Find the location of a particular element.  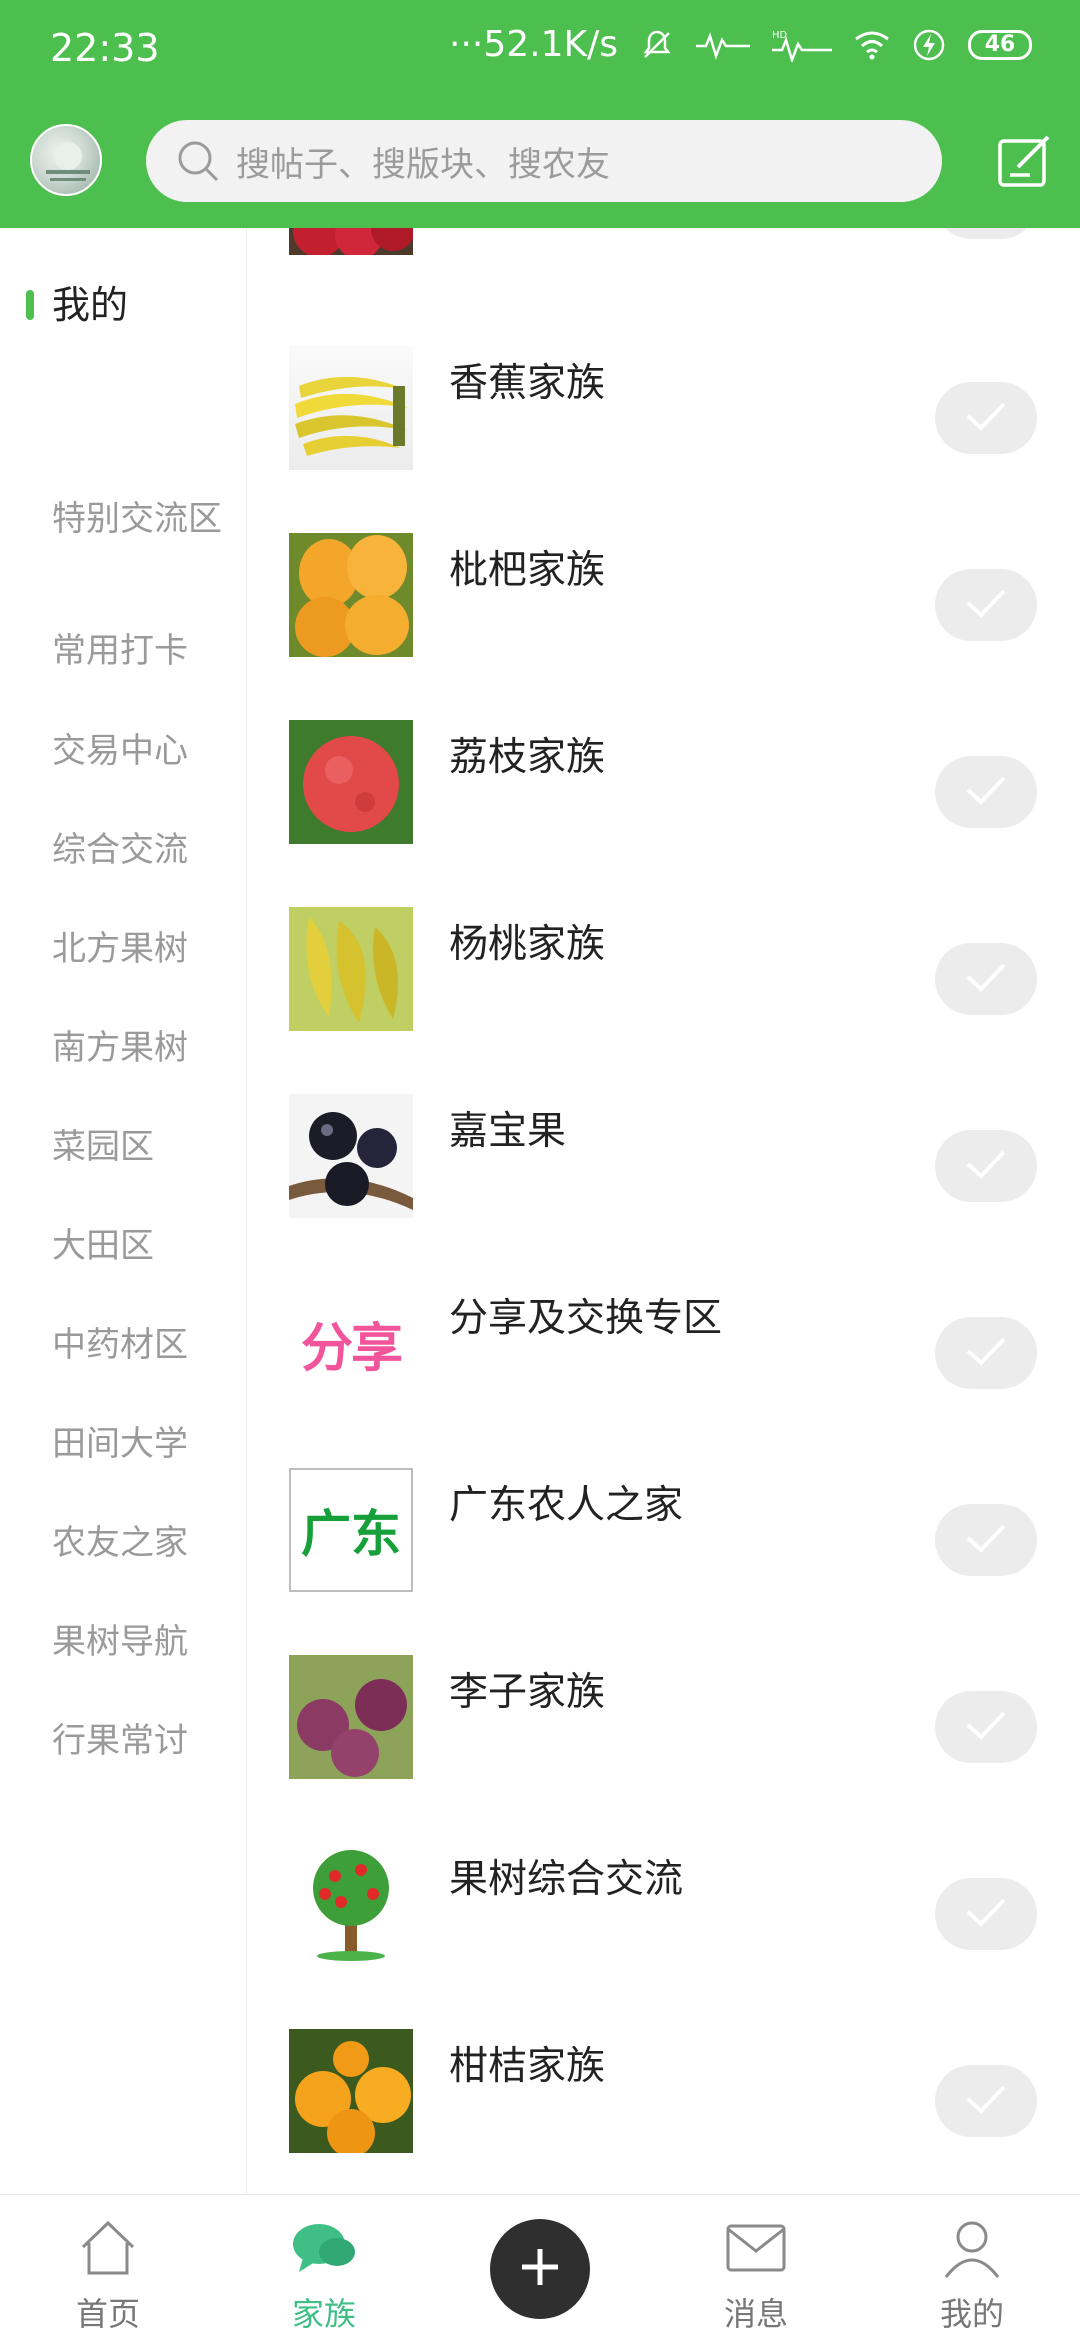

citrus-thumbnail is located at coordinates (351, 2091).